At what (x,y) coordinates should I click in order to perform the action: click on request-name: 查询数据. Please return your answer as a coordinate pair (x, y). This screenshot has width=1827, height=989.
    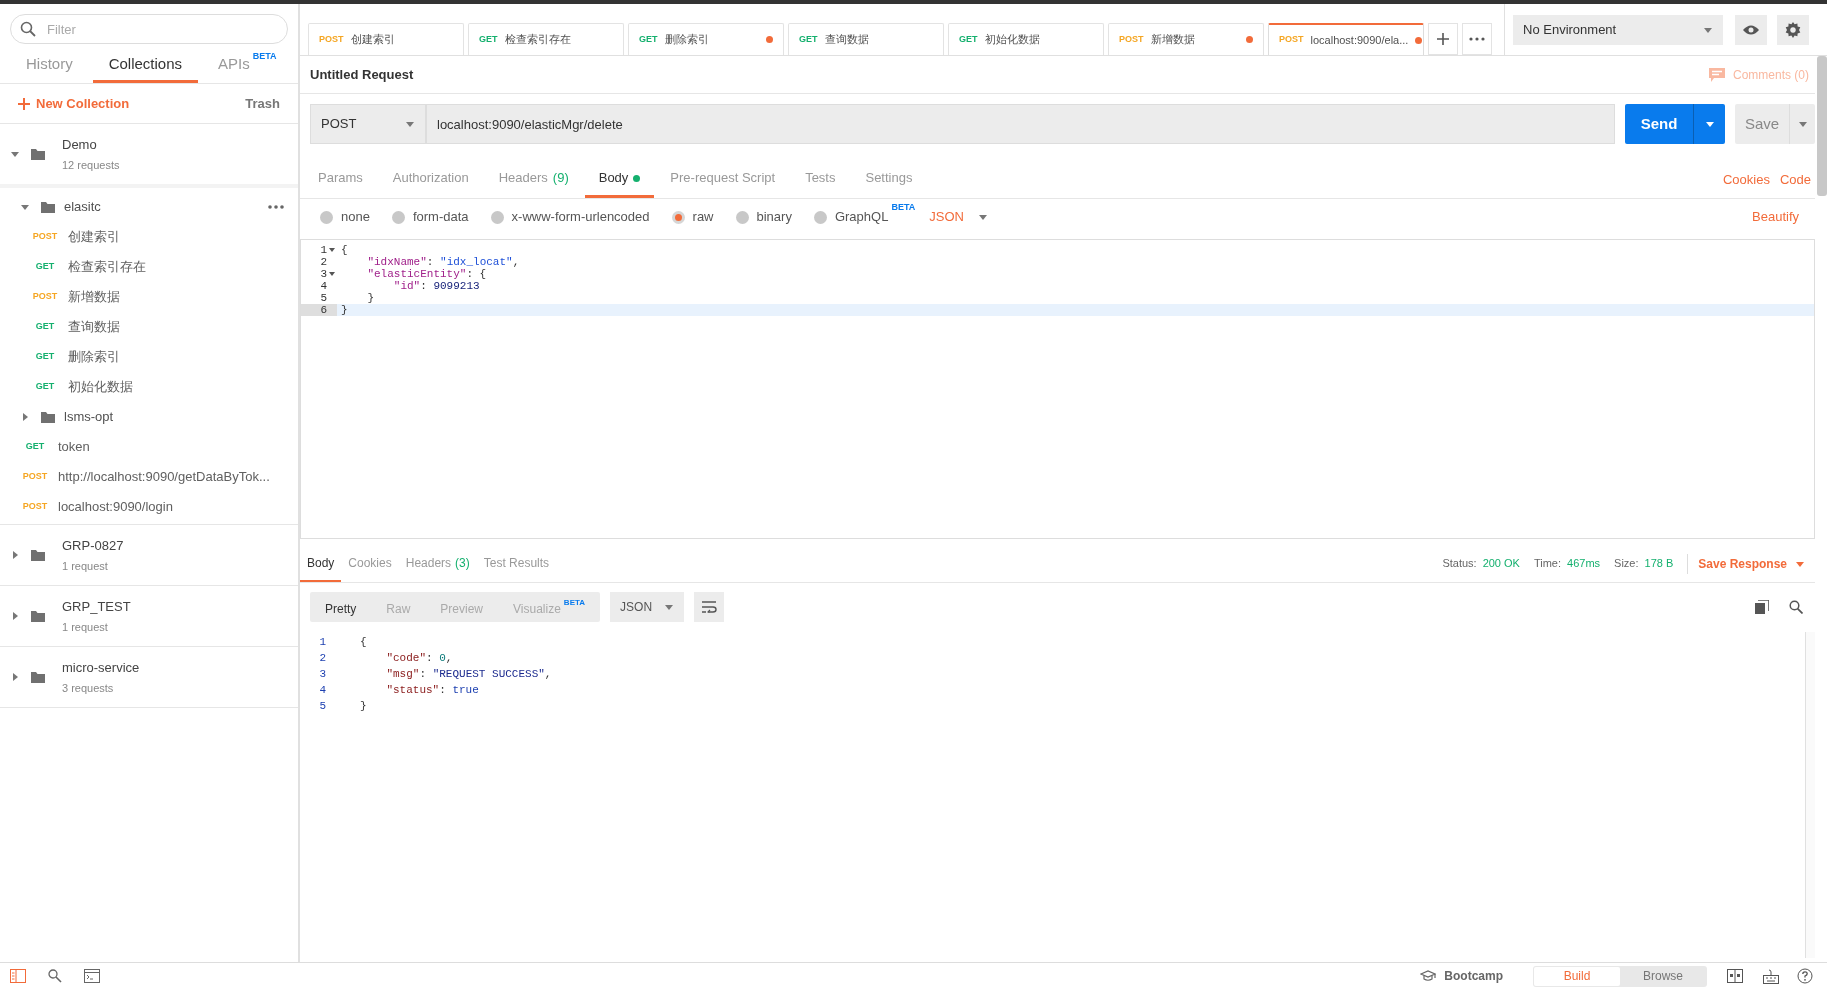
    Looking at the image, I should click on (94, 327).